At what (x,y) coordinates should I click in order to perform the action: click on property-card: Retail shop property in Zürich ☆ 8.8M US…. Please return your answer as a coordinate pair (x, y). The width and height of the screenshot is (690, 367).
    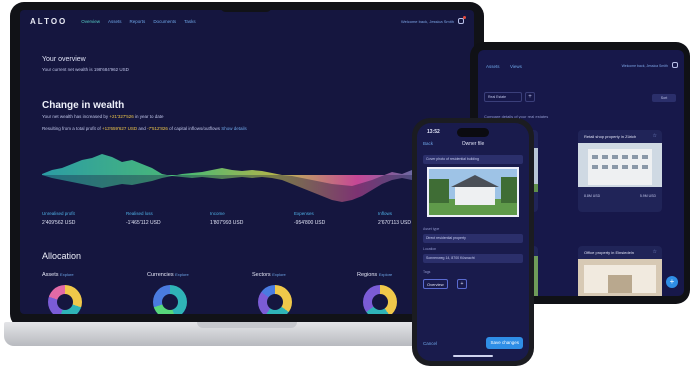
    Looking at the image, I should click on (620, 171).